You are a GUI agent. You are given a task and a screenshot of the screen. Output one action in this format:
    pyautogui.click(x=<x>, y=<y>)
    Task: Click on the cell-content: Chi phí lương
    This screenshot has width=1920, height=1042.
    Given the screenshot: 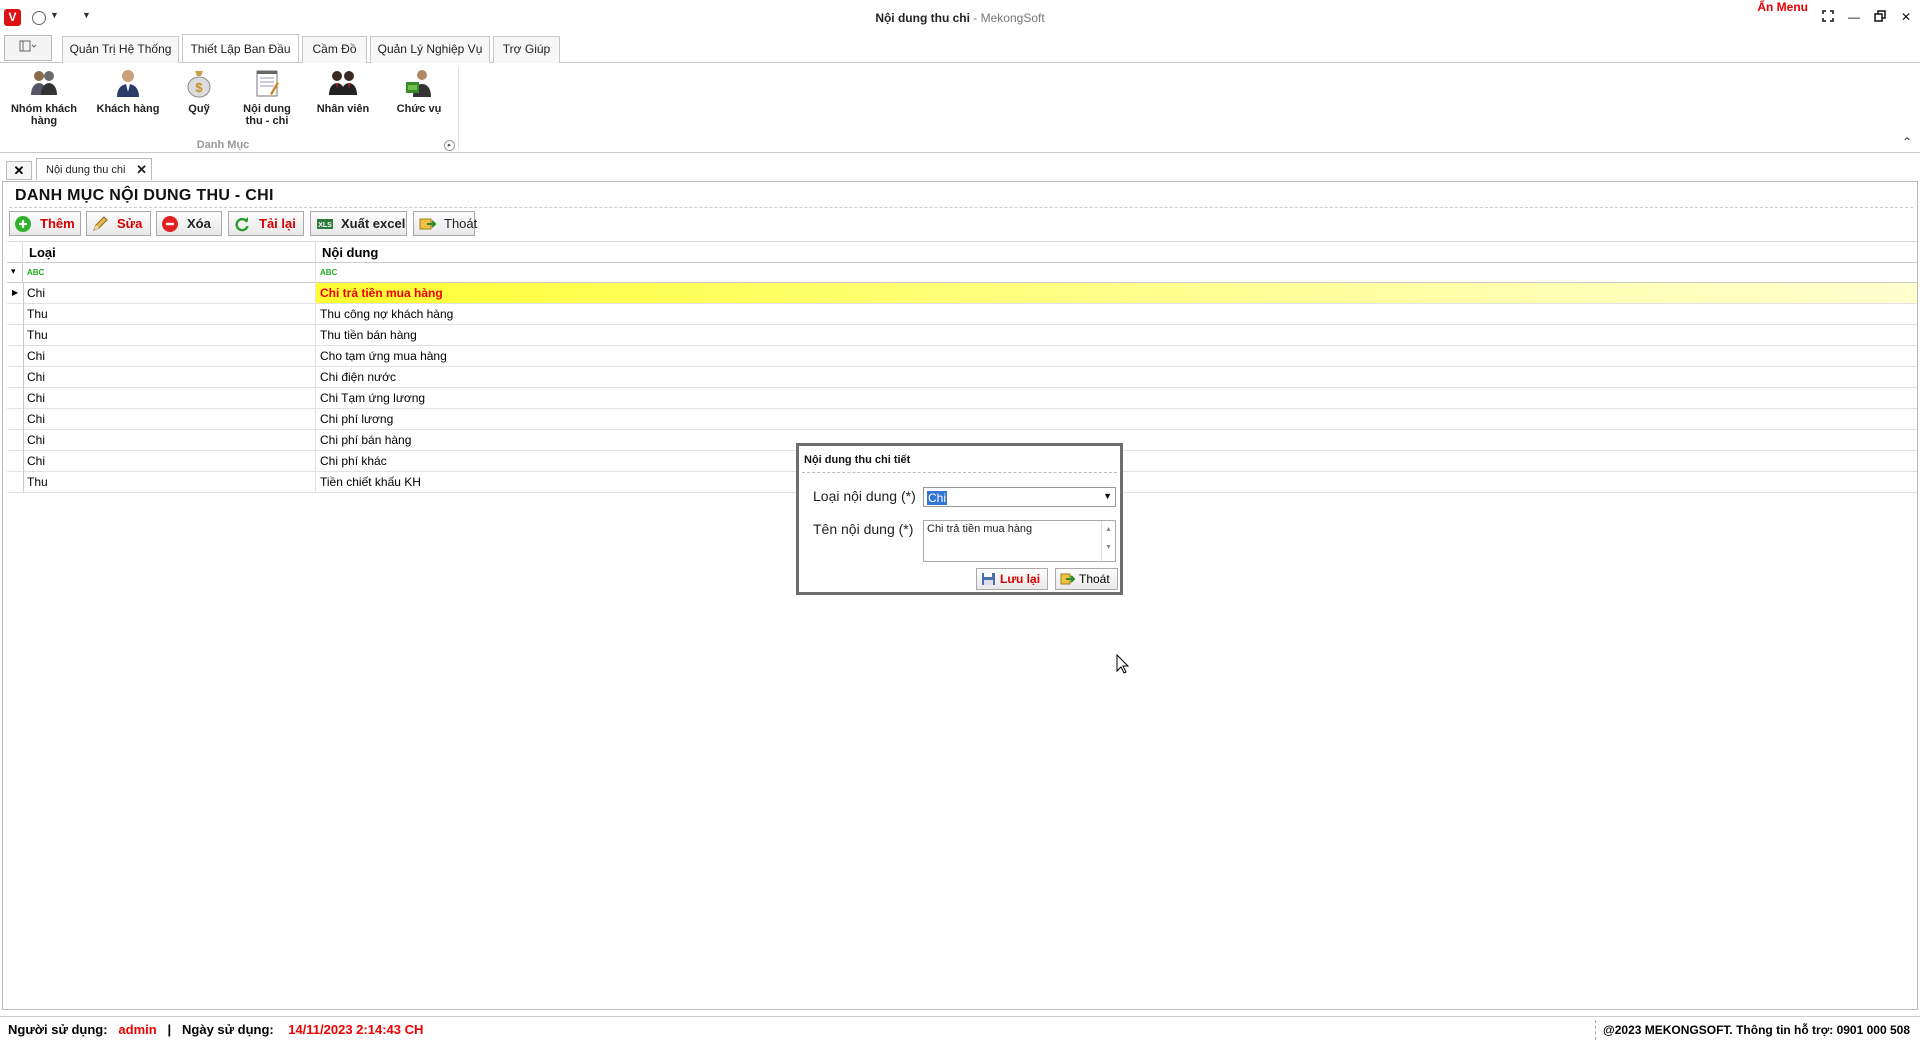 What is the action you would take?
    pyautogui.click(x=356, y=419)
    